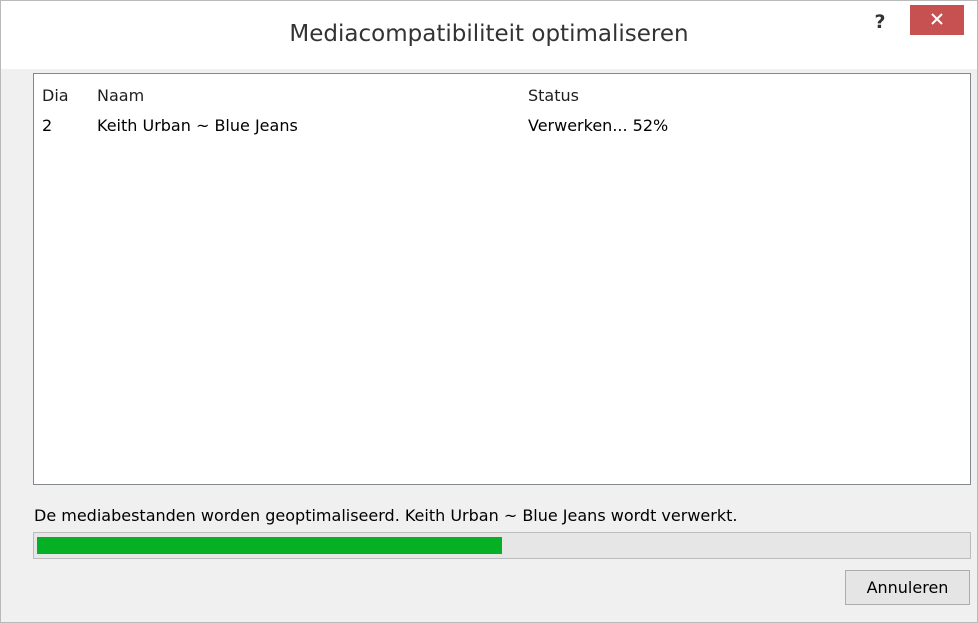 Image resolution: width=978 pixels, height=623 pixels. I want to click on column-header-dia: Dia, so click(55, 95).